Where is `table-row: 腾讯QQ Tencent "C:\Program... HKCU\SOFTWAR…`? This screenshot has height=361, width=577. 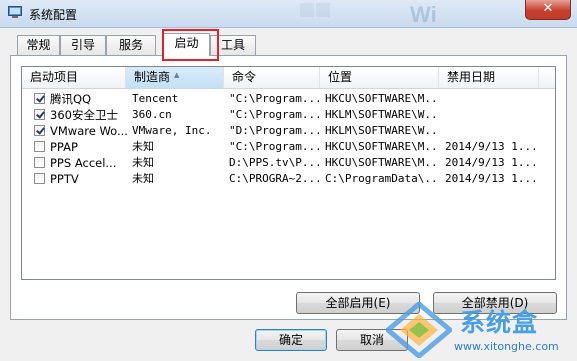
table-row: 腾讯QQ Tencent "C:\Program... HKCU\SOFTWAR… is located at coordinates (288, 99).